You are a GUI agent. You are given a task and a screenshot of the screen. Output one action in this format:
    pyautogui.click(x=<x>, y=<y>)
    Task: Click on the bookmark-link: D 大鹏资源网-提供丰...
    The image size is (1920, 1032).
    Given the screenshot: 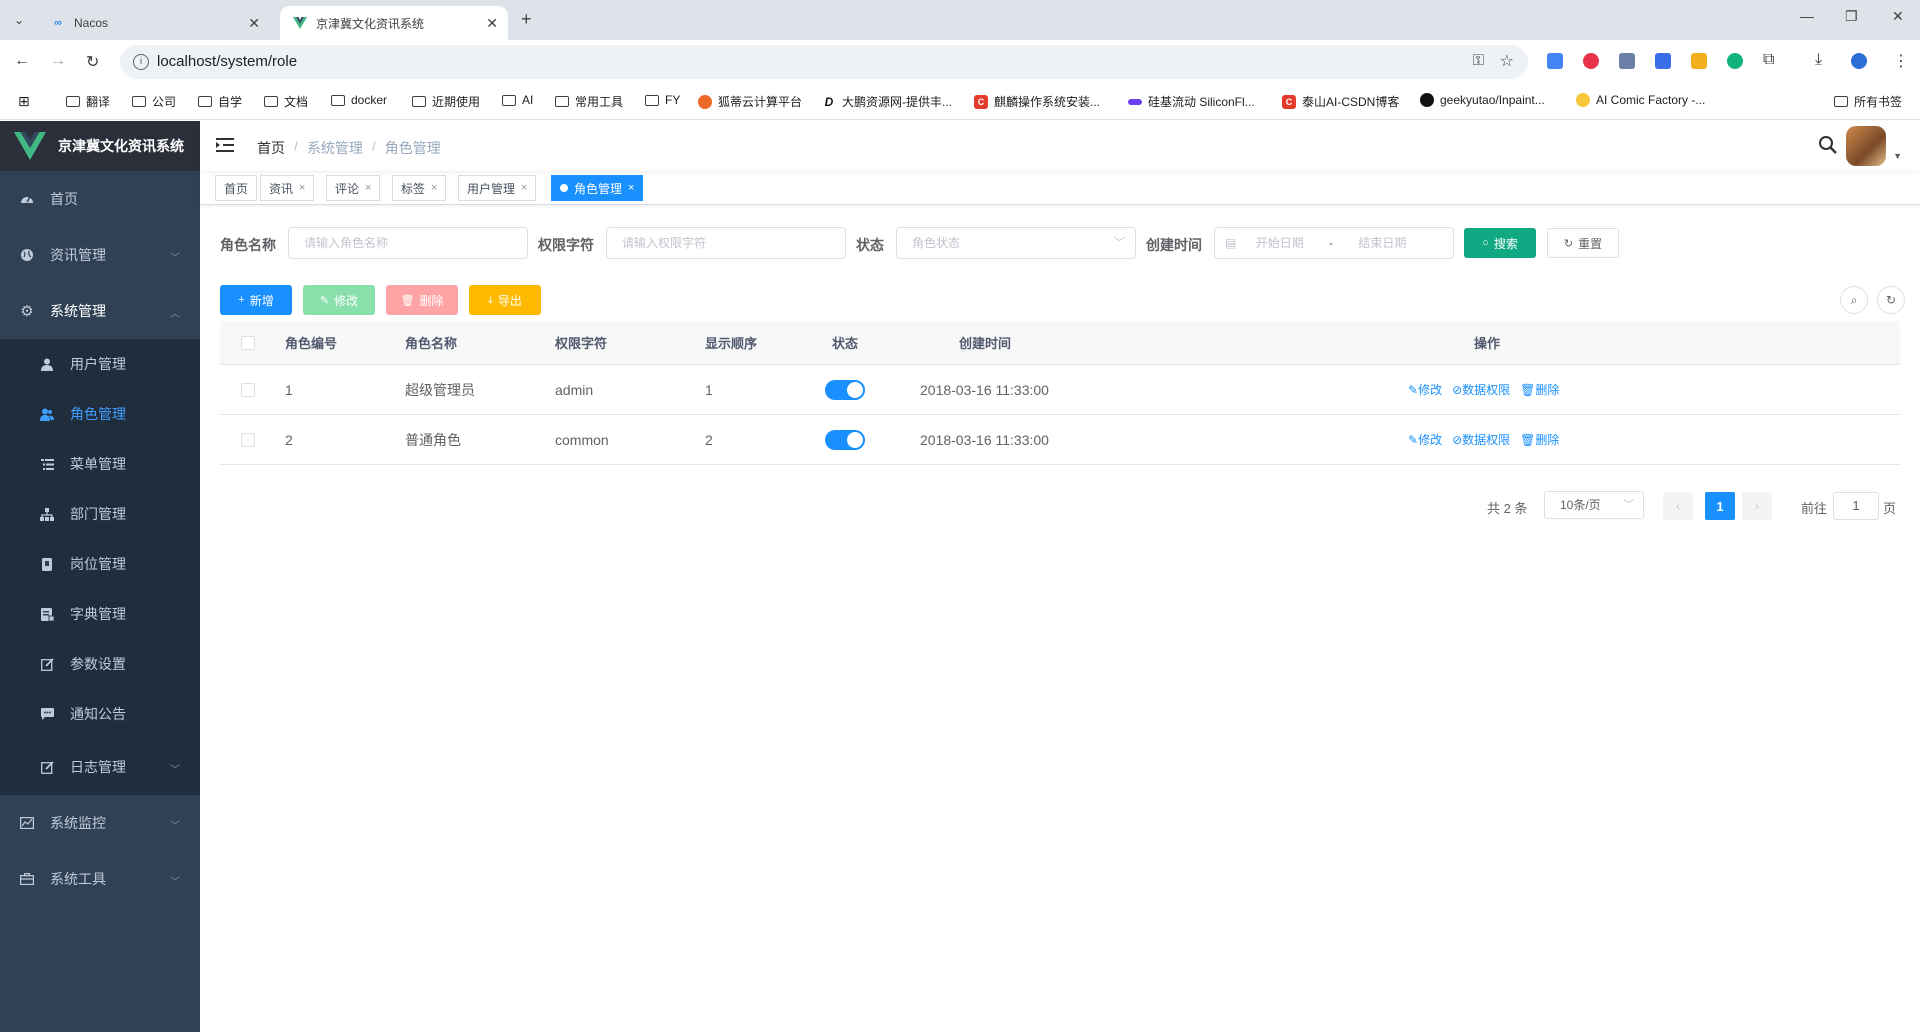 What is the action you would take?
    pyautogui.click(x=887, y=101)
    